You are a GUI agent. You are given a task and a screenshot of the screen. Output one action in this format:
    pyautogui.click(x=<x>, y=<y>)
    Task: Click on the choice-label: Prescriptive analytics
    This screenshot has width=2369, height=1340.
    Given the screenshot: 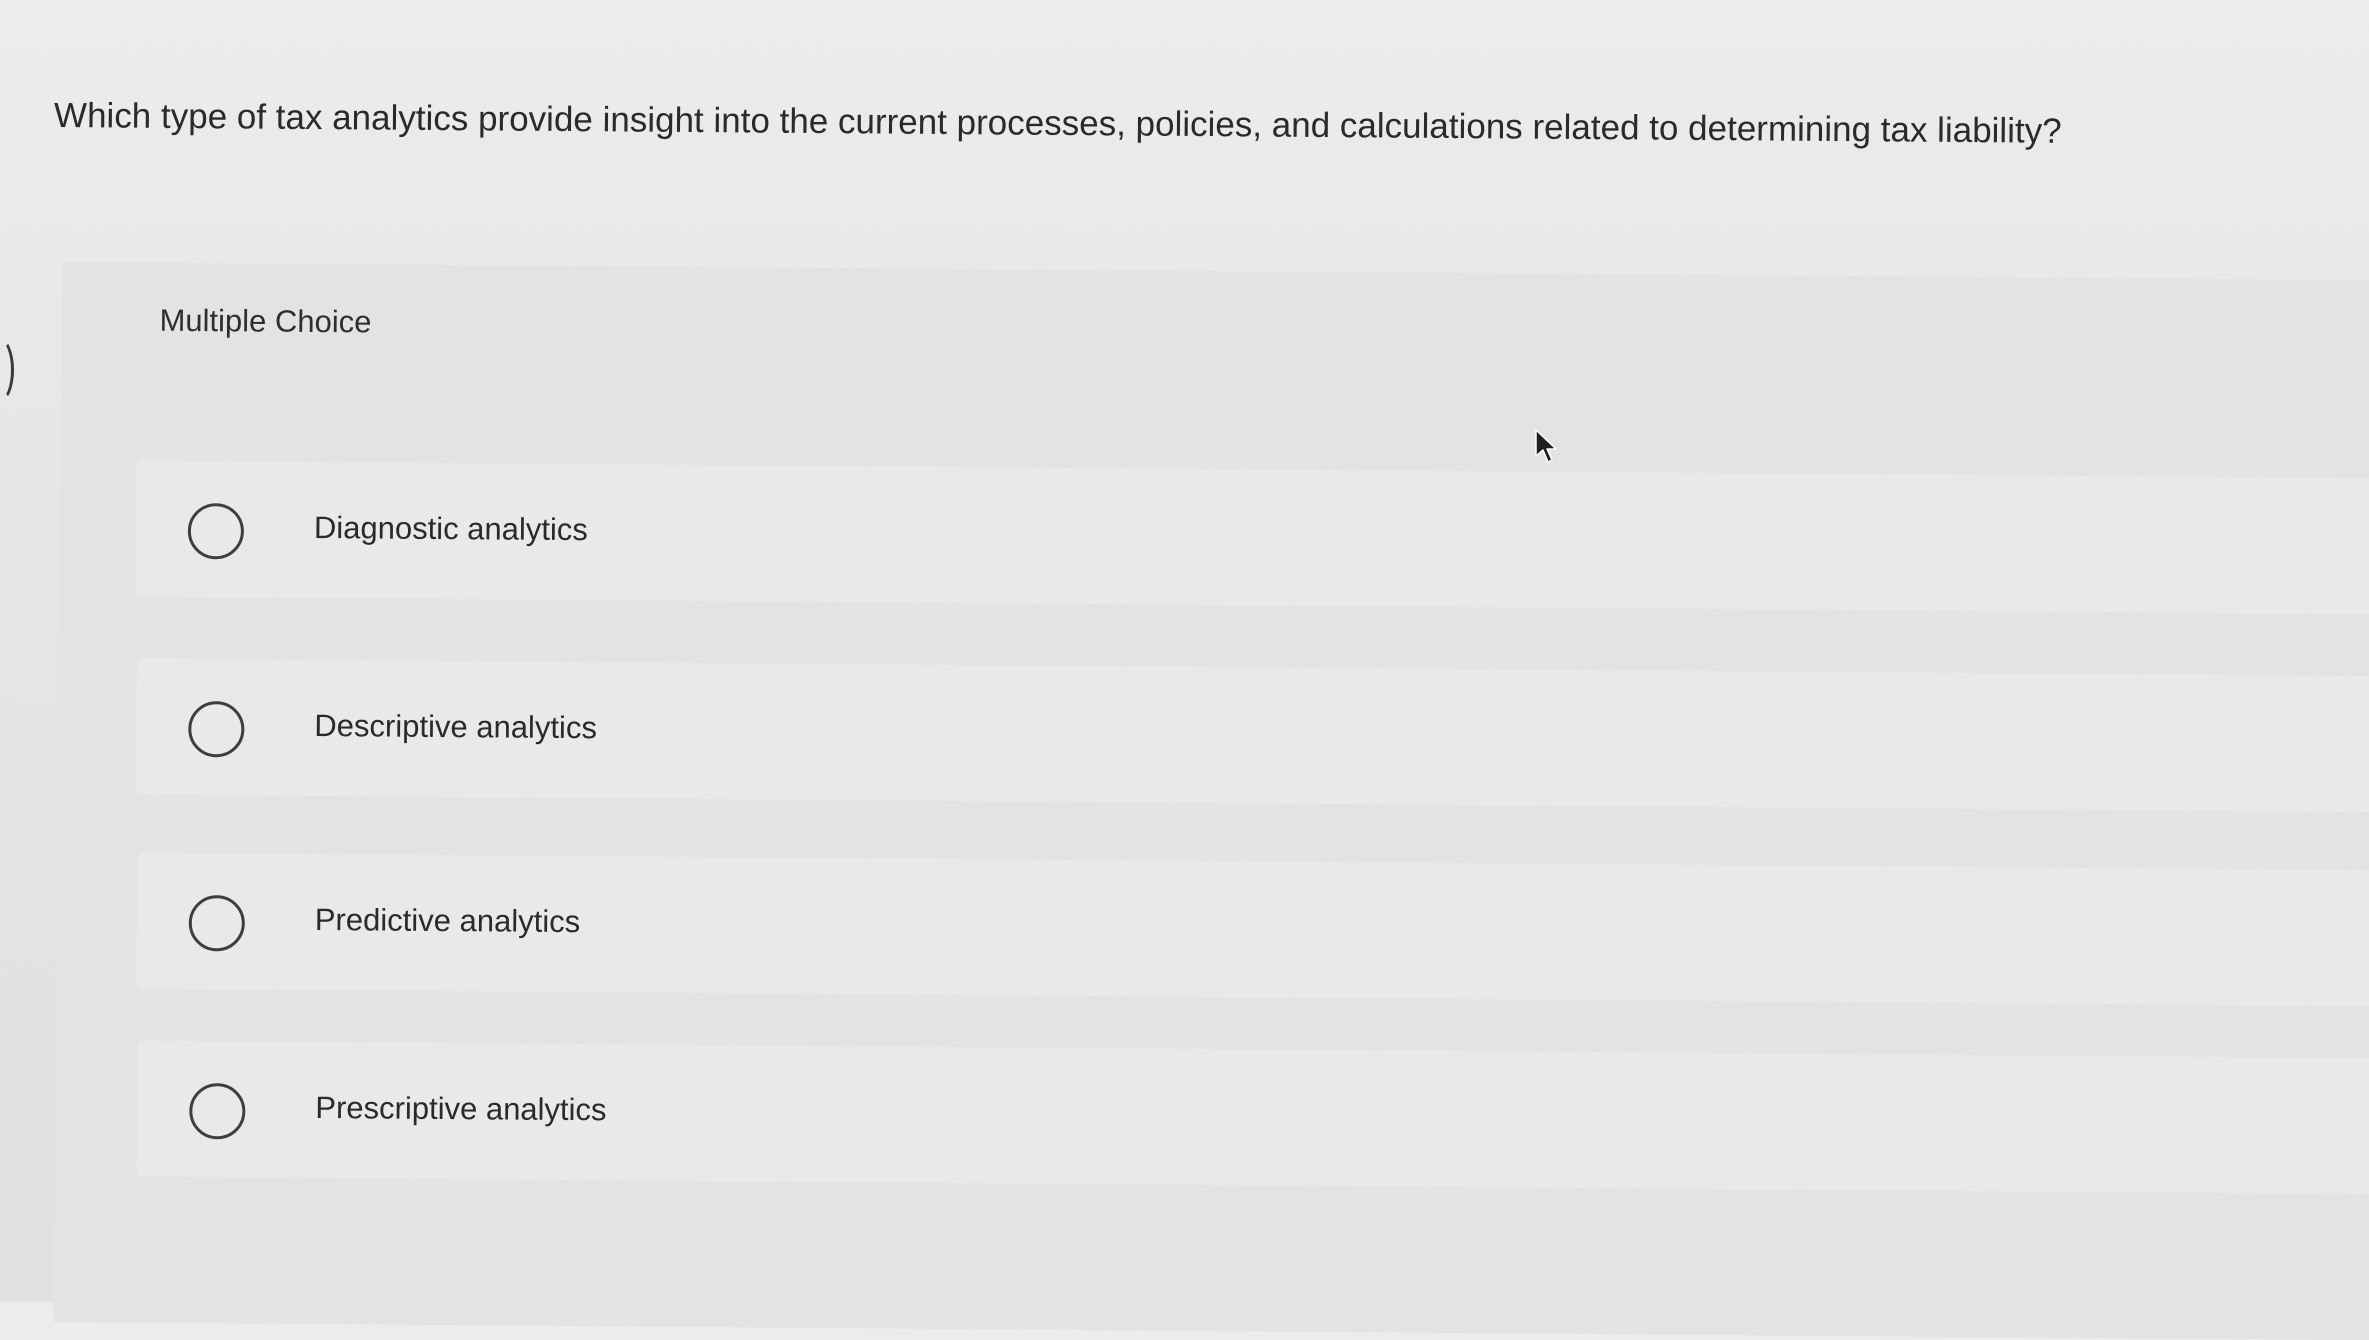 What is the action you would take?
    pyautogui.click(x=460, y=1109)
    